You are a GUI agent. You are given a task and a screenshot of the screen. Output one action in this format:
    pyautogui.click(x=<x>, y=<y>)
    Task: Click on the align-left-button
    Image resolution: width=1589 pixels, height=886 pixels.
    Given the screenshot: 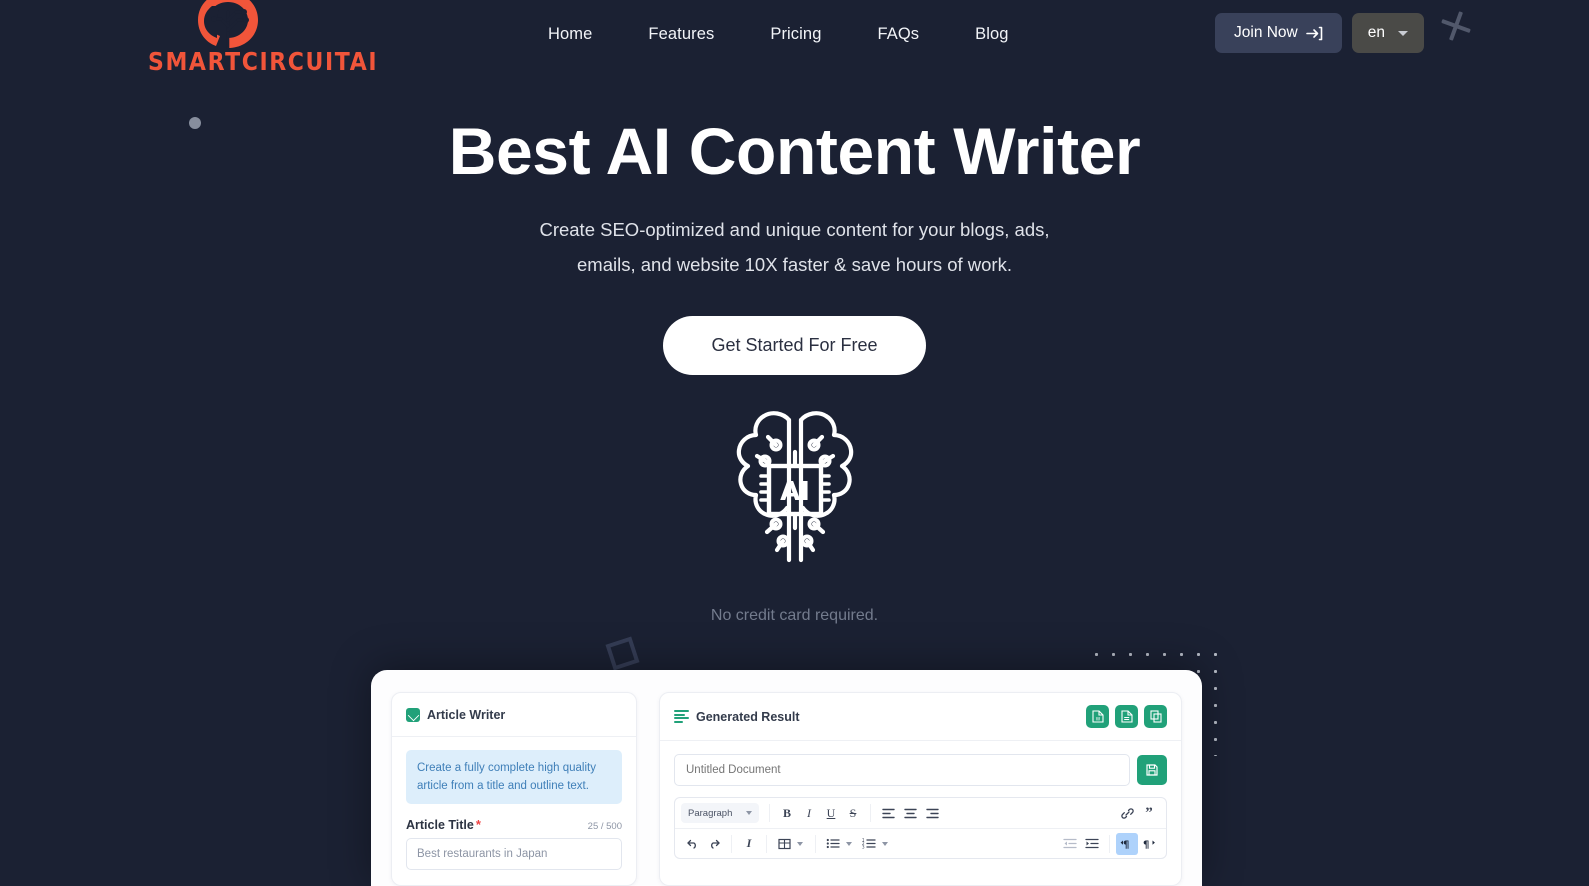 What is the action you would take?
    pyautogui.click(x=888, y=813)
    